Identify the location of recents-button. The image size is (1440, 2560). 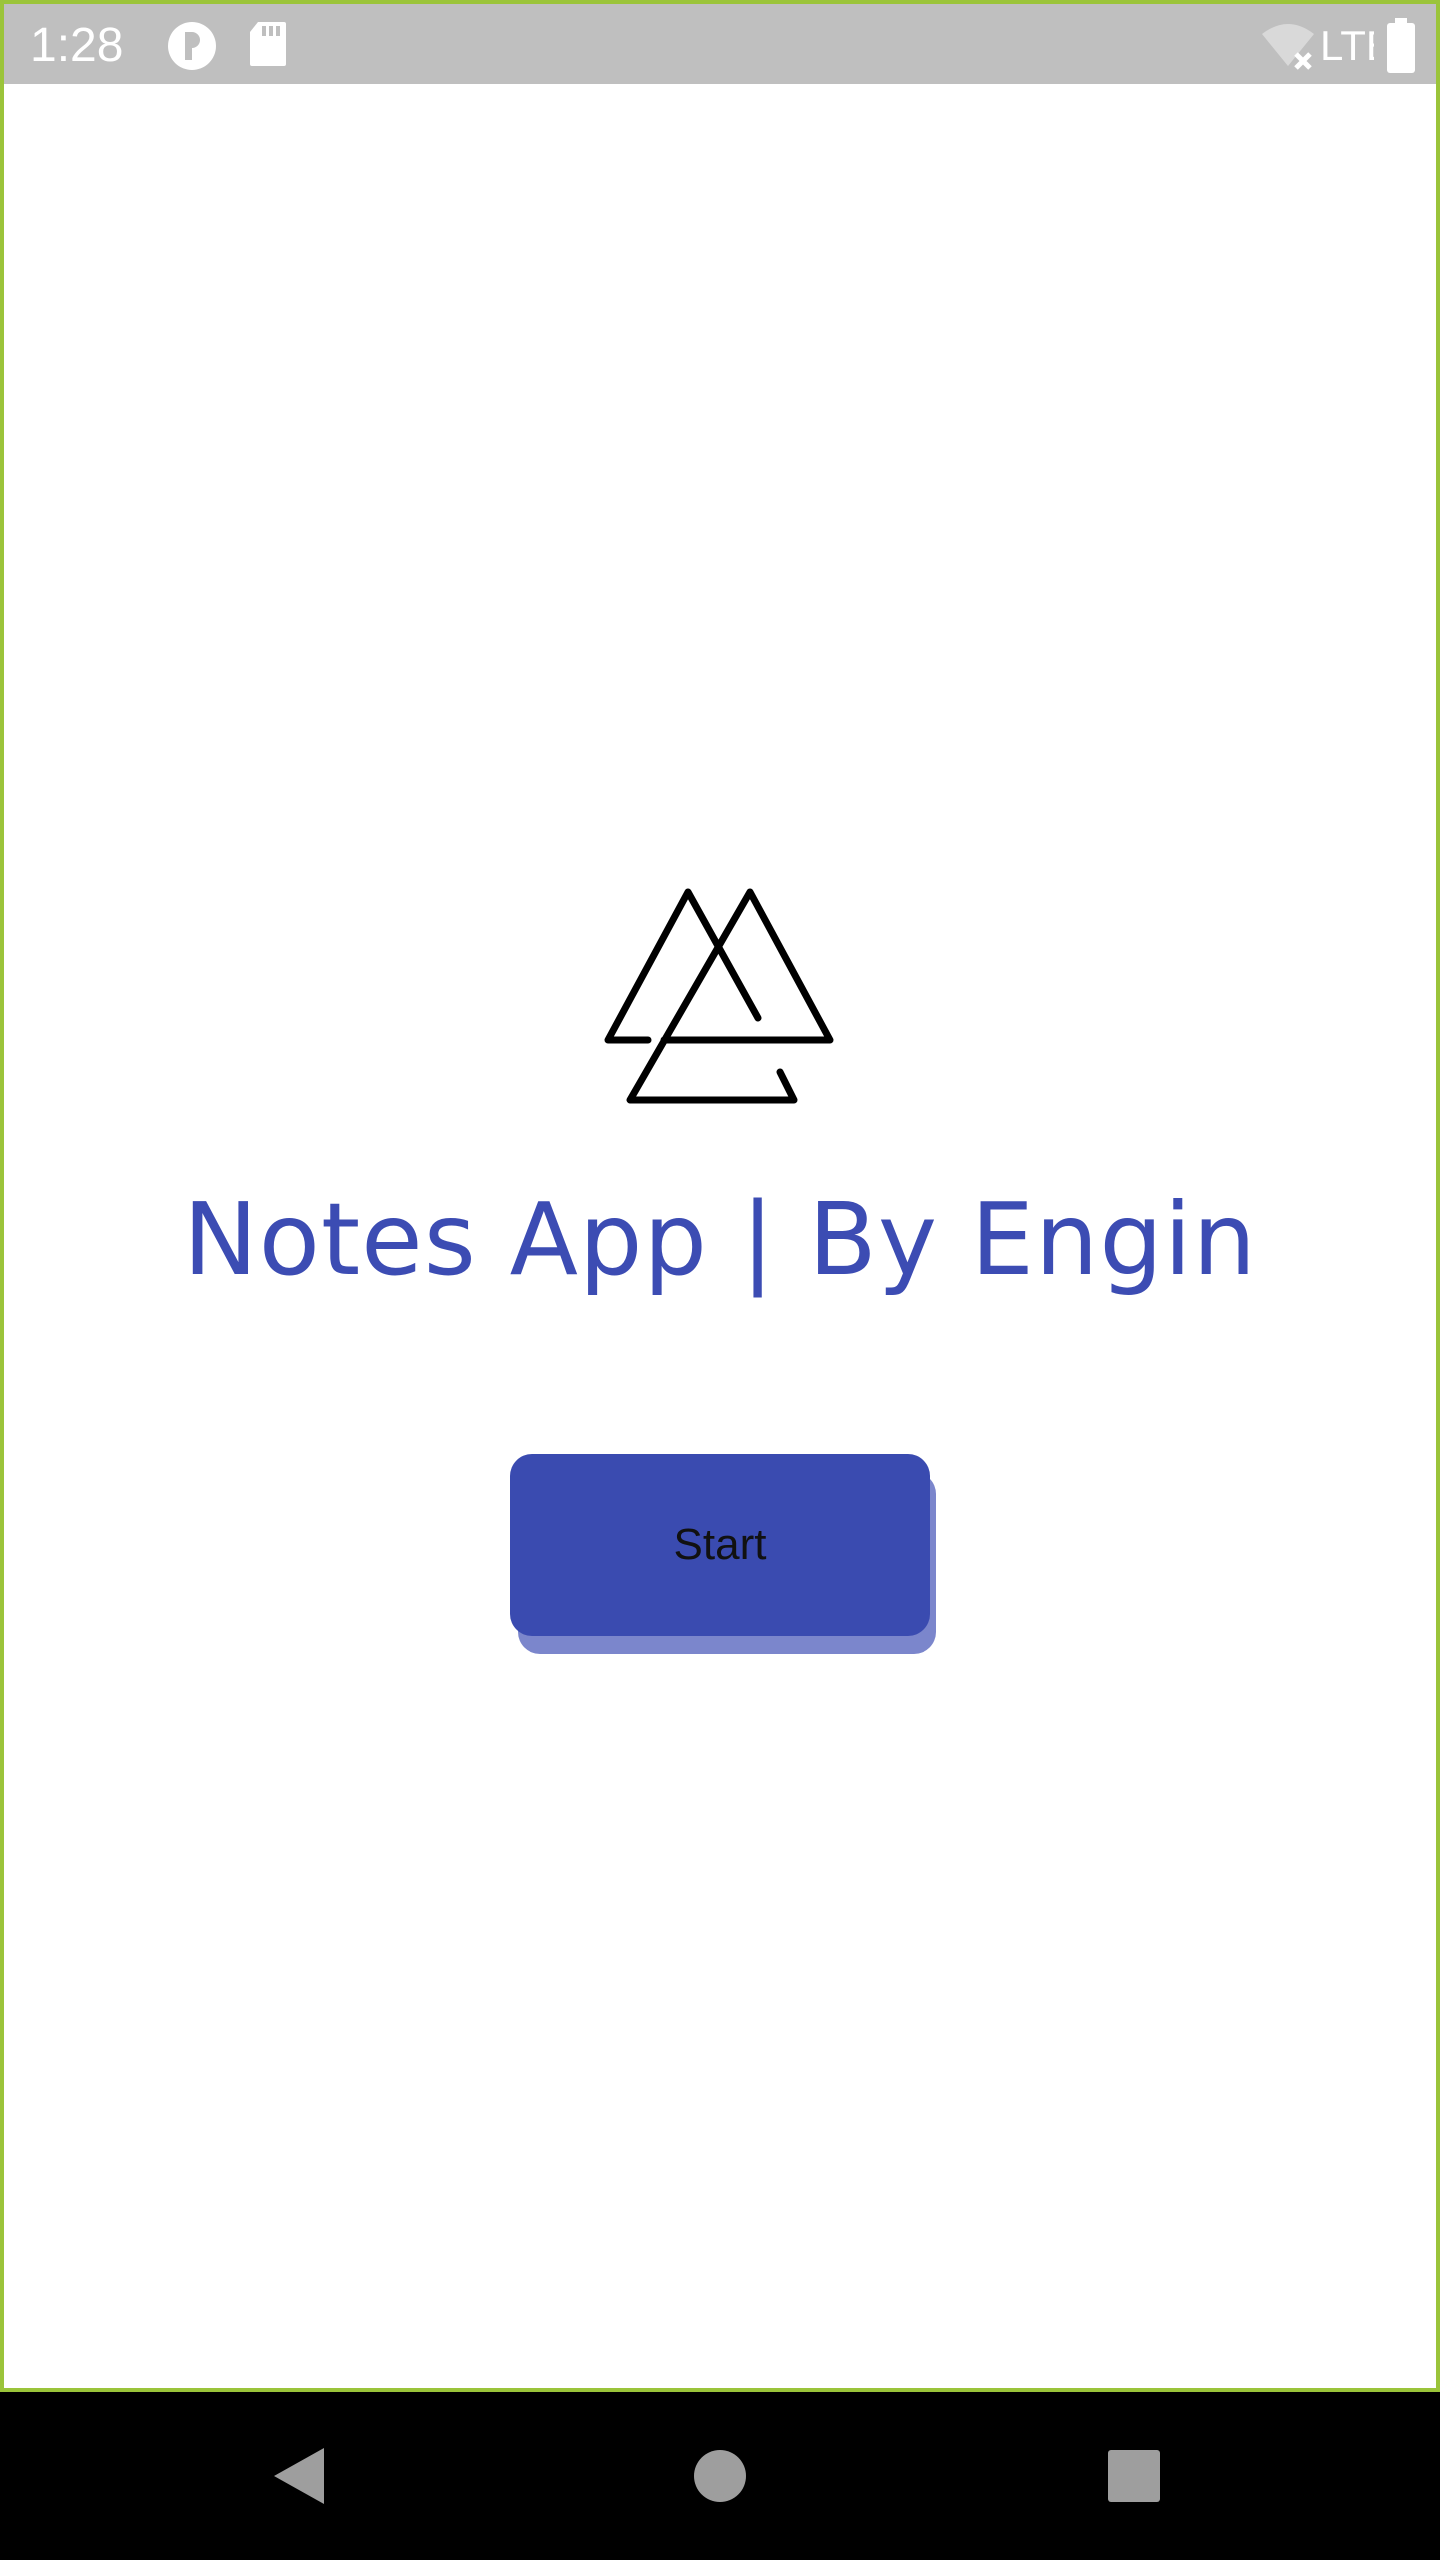
(1134, 2476).